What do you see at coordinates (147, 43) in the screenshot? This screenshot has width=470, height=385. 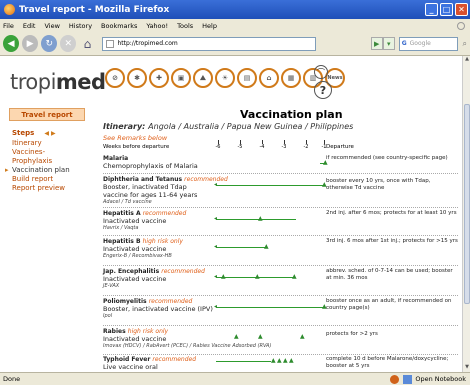 I see `url-text: http://tropimed.com` at bounding box center [147, 43].